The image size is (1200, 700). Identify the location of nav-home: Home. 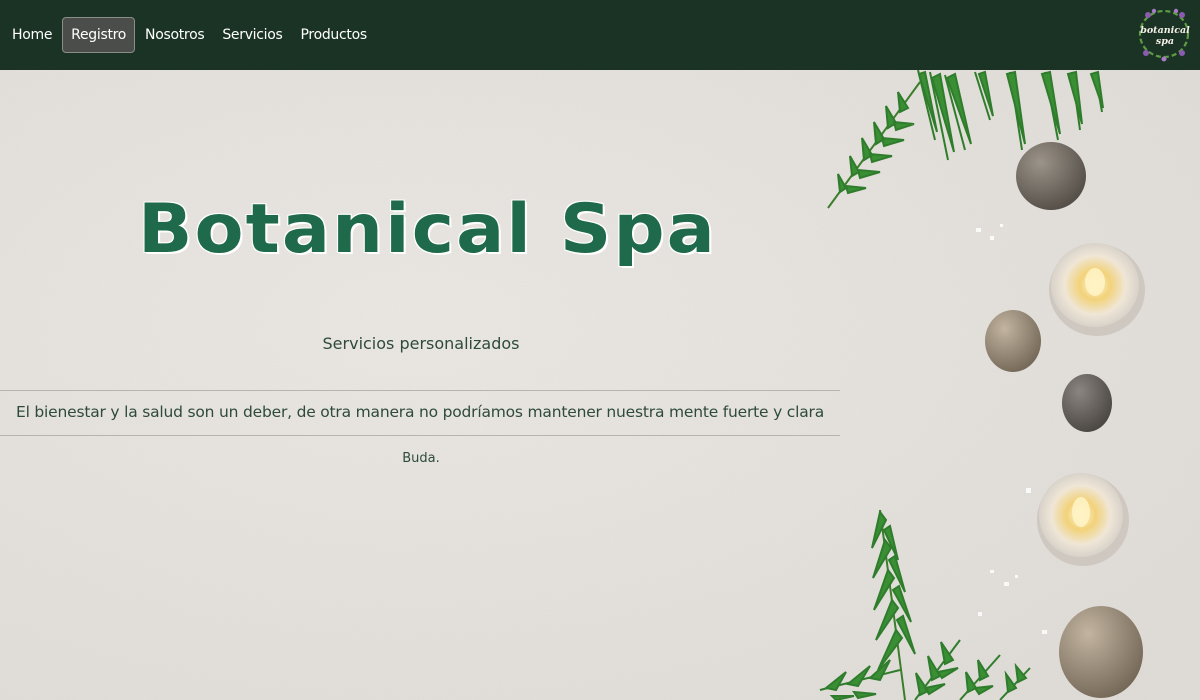
(32, 35).